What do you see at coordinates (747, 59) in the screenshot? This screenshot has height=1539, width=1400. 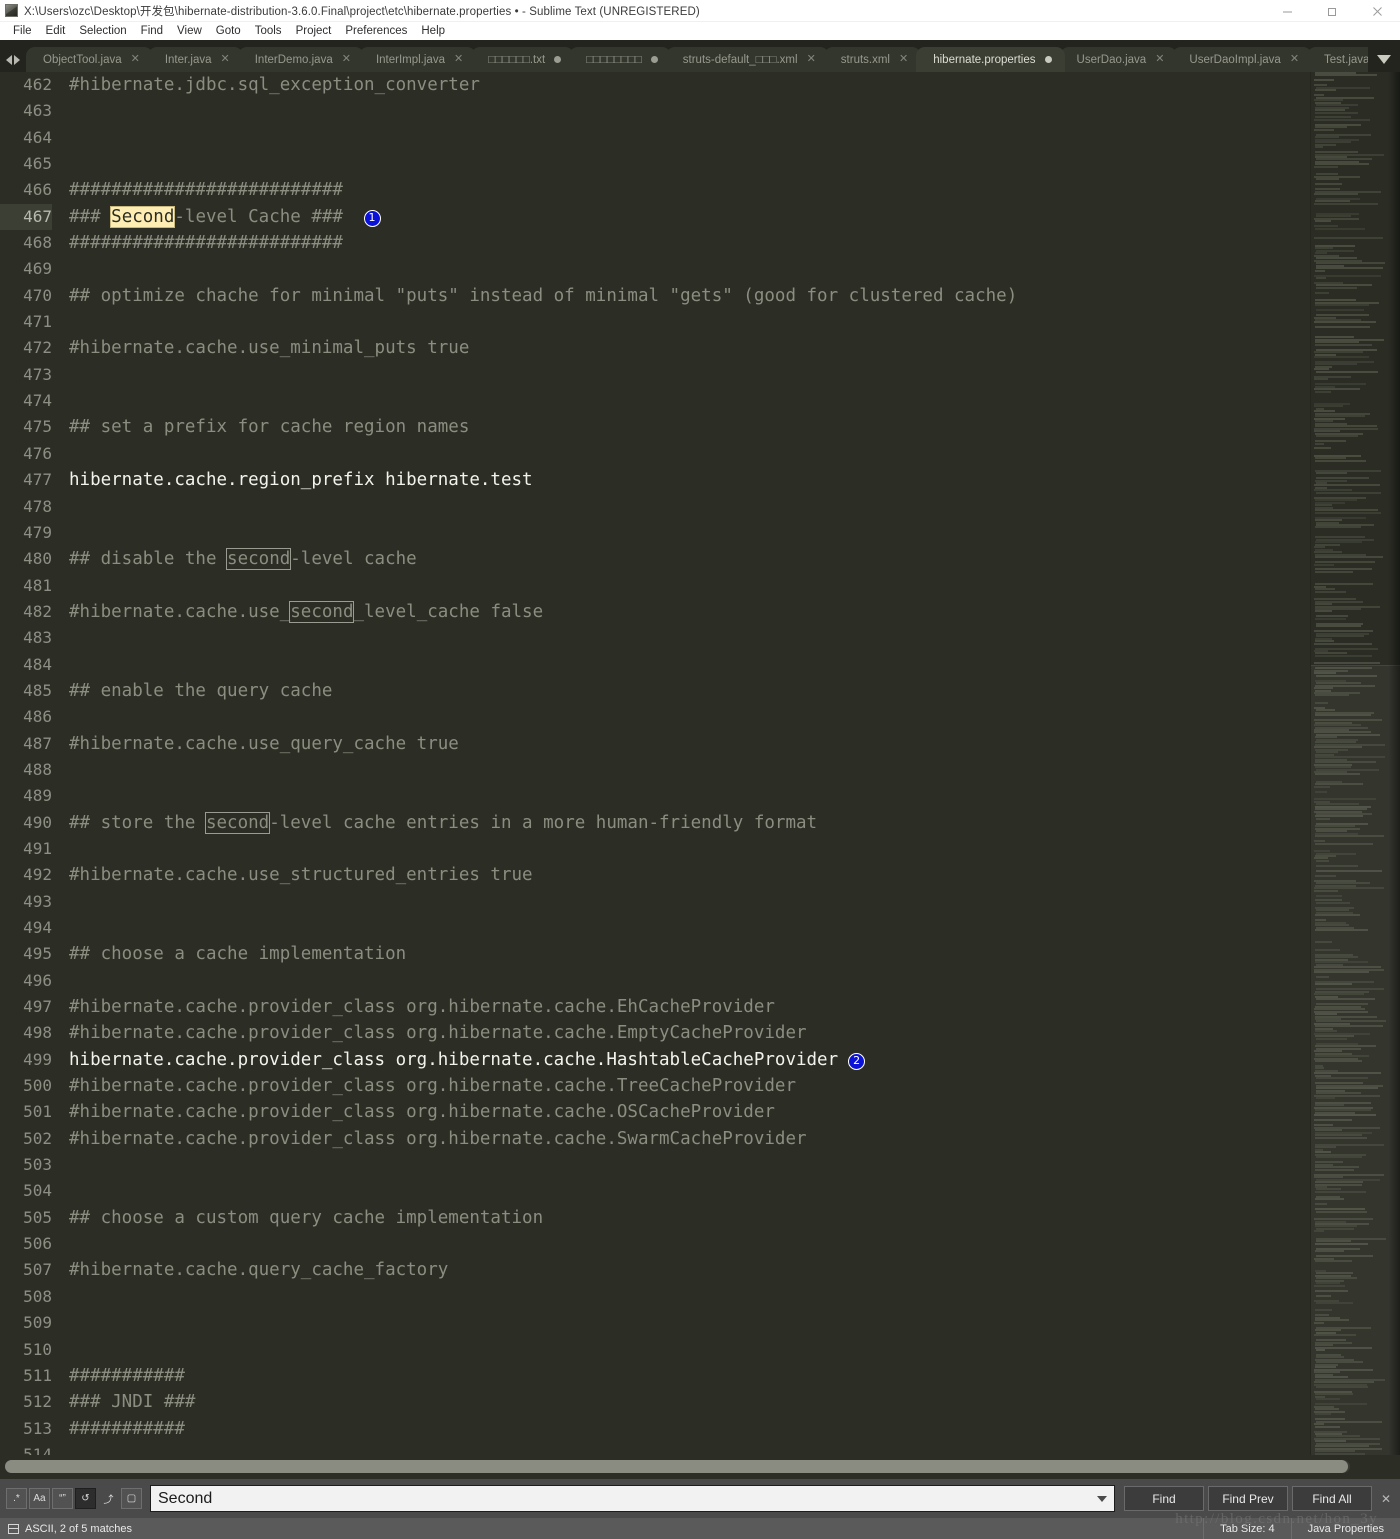 I see `tab-6: struts-default_□□□.xml ✕` at bounding box center [747, 59].